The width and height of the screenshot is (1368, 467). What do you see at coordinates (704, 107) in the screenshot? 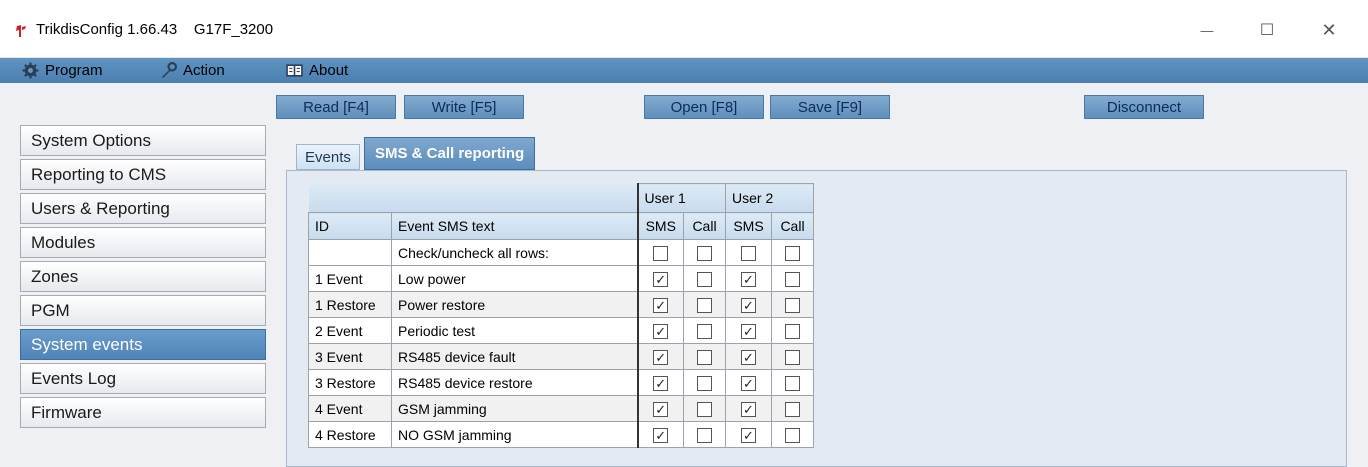
I see `open-button: Open [F8]` at bounding box center [704, 107].